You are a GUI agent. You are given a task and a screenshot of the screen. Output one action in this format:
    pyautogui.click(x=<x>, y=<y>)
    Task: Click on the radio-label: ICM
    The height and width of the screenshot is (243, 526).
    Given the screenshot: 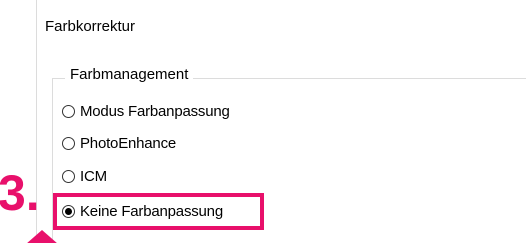 What is the action you would take?
    pyautogui.click(x=93, y=176)
    